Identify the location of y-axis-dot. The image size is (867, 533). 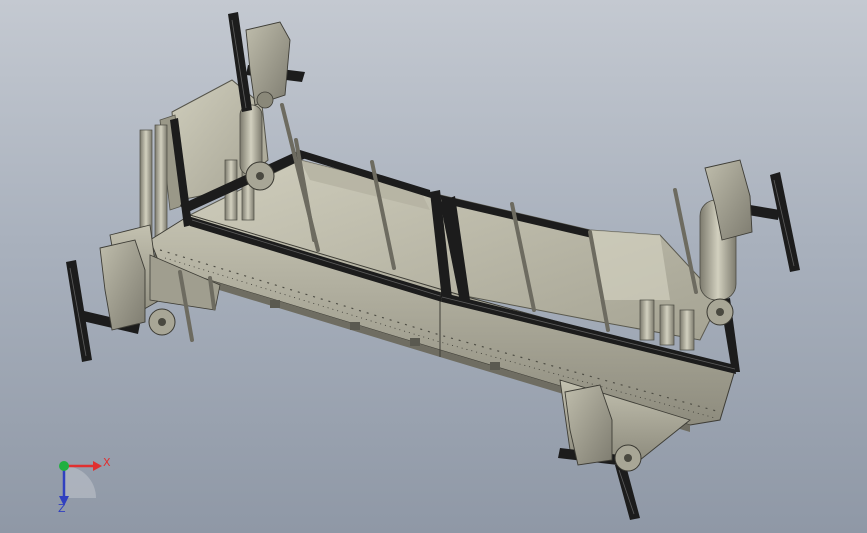
(64, 466).